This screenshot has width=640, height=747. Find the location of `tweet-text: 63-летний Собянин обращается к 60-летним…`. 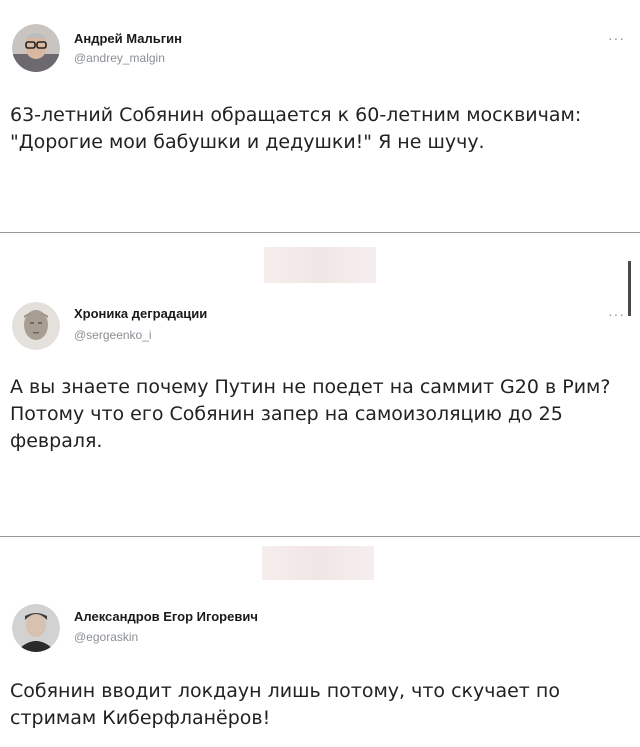

tweet-text: 63-летний Собянин обращается к 60-летним… is located at coordinates (296, 128).